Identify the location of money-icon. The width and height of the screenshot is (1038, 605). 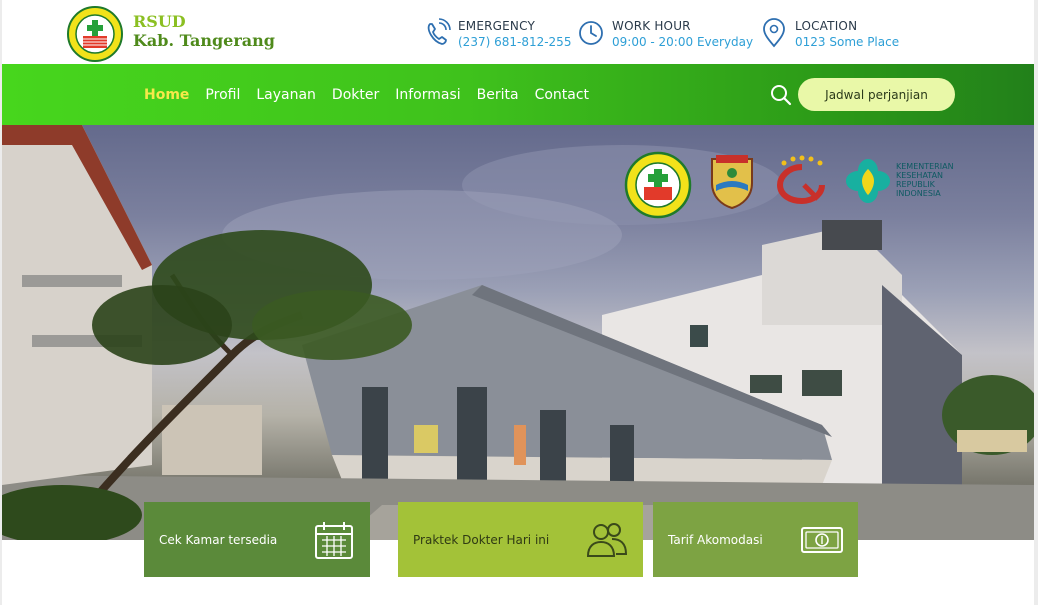
(822, 539).